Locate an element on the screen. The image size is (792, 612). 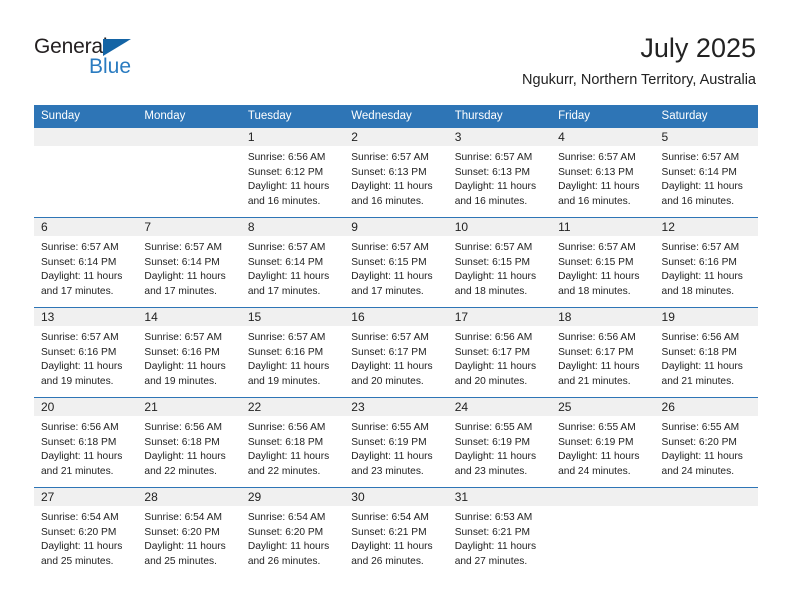
day-number: 31 is located at coordinates (499, 497).